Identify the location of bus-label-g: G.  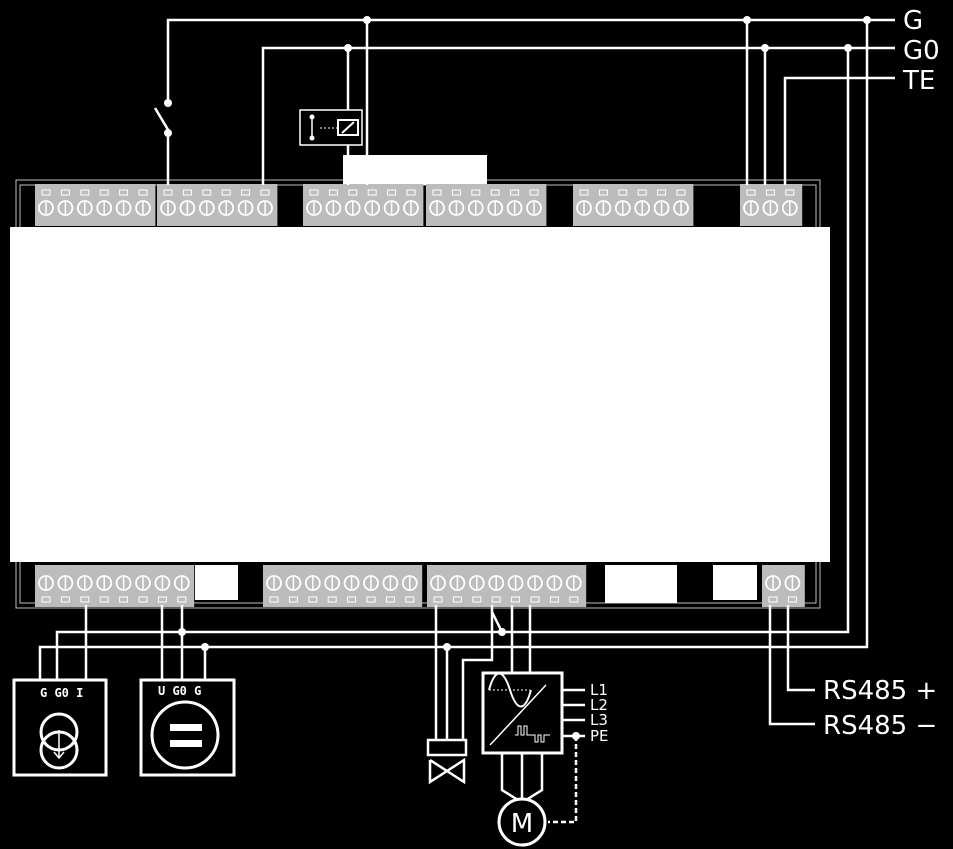
(913, 21).